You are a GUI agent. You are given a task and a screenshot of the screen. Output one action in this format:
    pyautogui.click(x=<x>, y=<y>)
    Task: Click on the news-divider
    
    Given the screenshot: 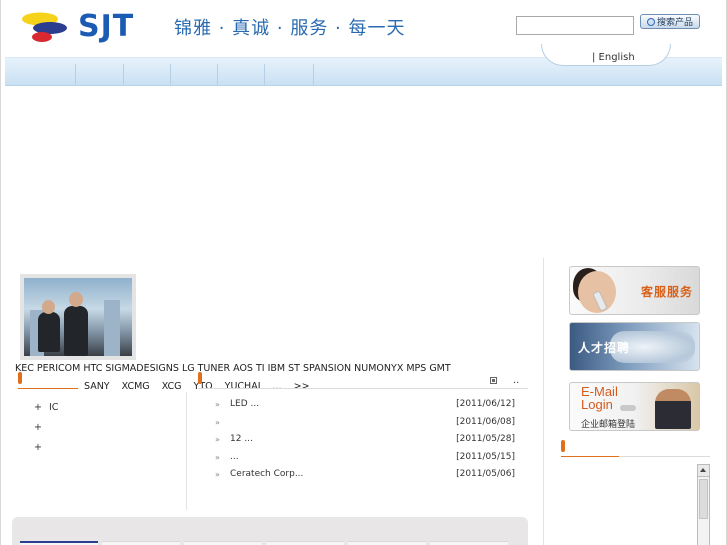 What is the action you would take?
    pyautogui.click(x=363, y=388)
    